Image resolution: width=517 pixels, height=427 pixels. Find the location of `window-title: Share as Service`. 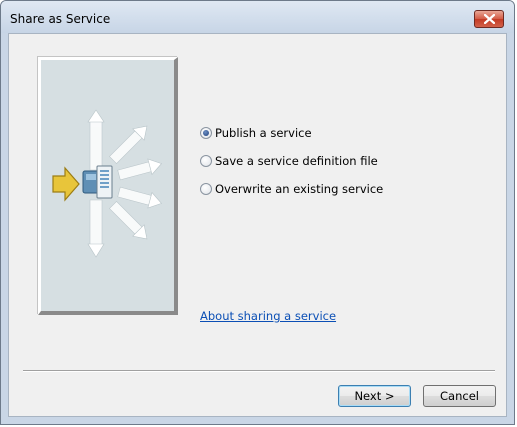

window-title: Share as Service is located at coordinates (60, 19).